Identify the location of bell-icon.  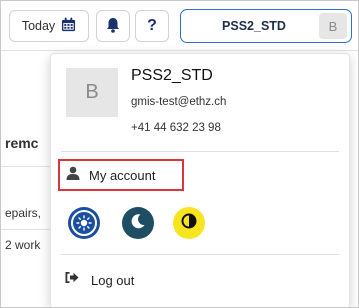
(113, 26).